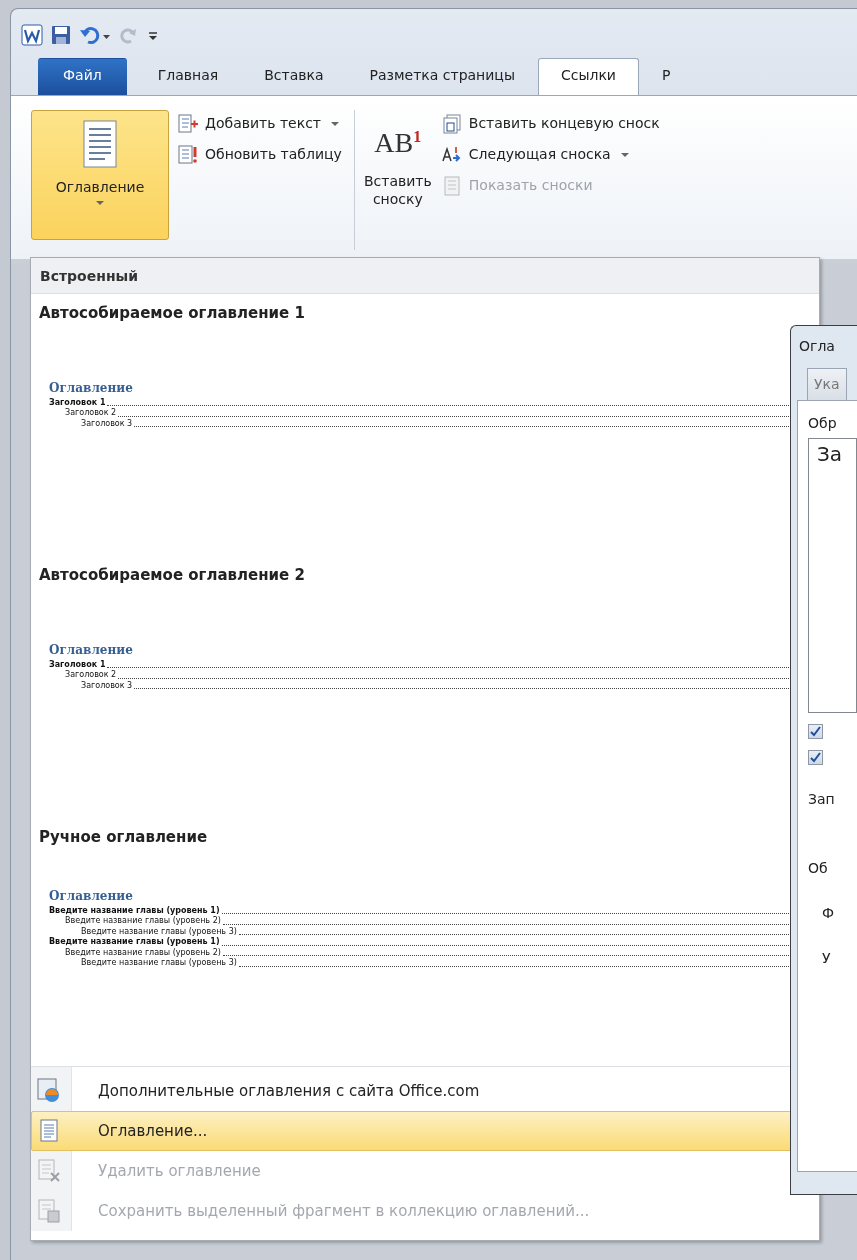  Describe the element at coordinates (832, 575) in the screenshot. I see `preview-box: За` at that location.